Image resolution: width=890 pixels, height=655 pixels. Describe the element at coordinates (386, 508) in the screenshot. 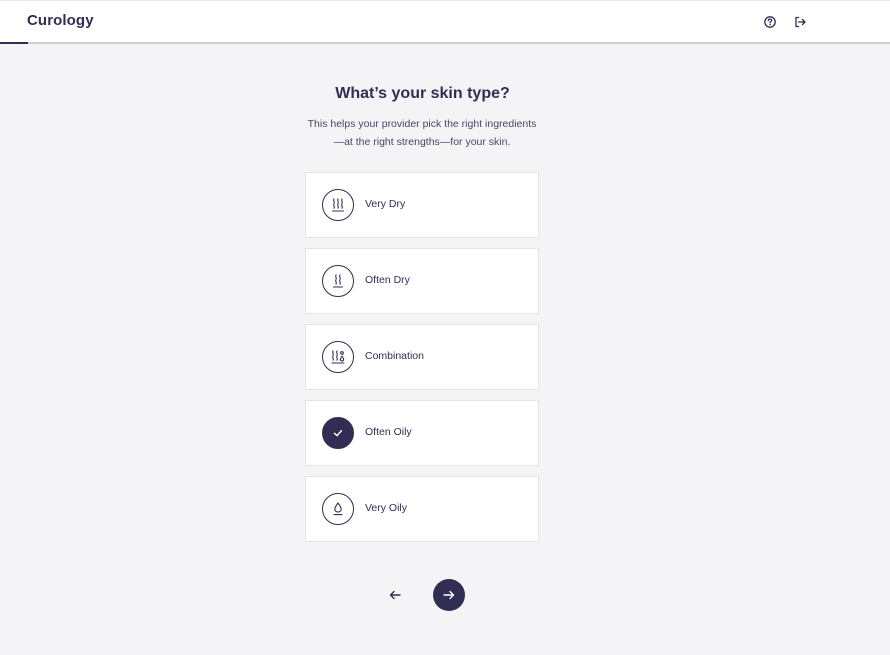

I see `option-label: Very Oily` at that location.